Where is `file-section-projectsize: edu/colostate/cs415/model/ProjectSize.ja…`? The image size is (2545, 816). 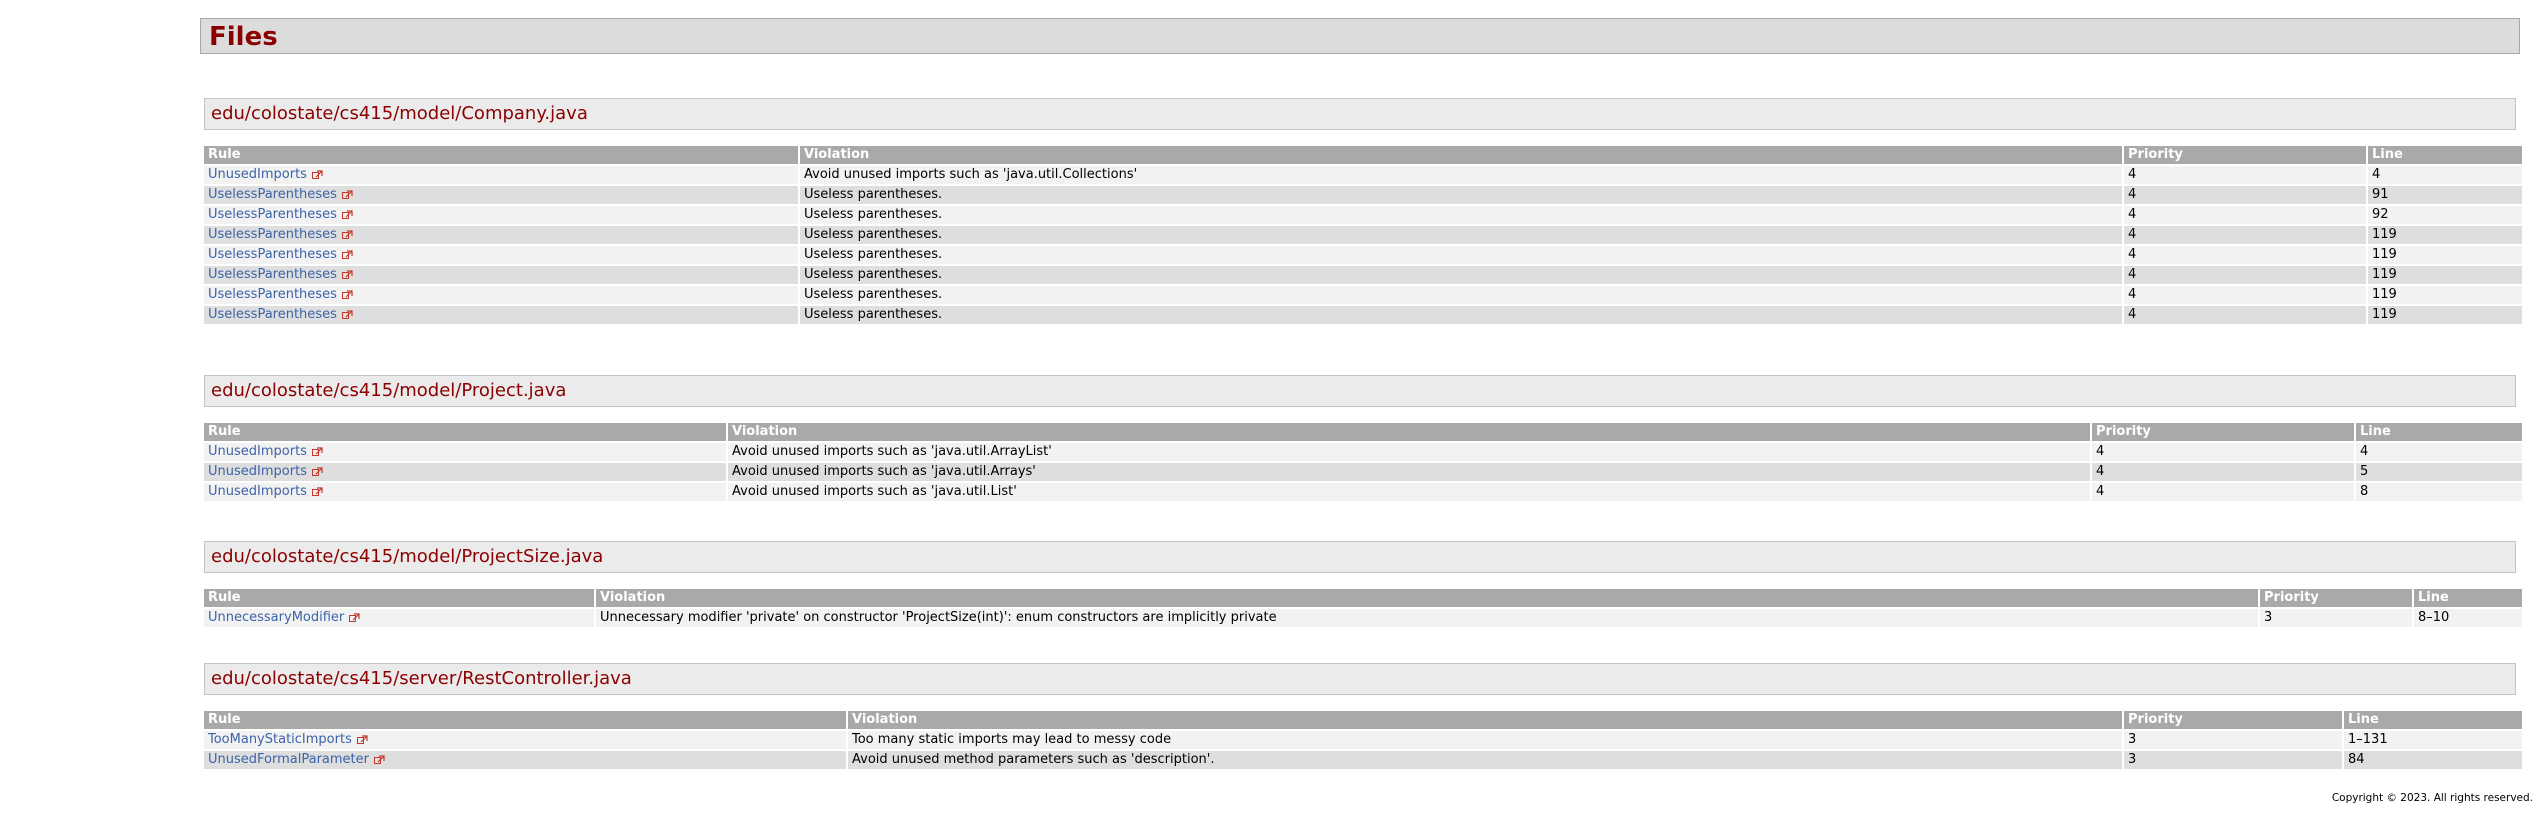
file-section-projectsize: edu/colostate/cs415/model/ProjectSize.ja… is located at coordinates (1363, 585).